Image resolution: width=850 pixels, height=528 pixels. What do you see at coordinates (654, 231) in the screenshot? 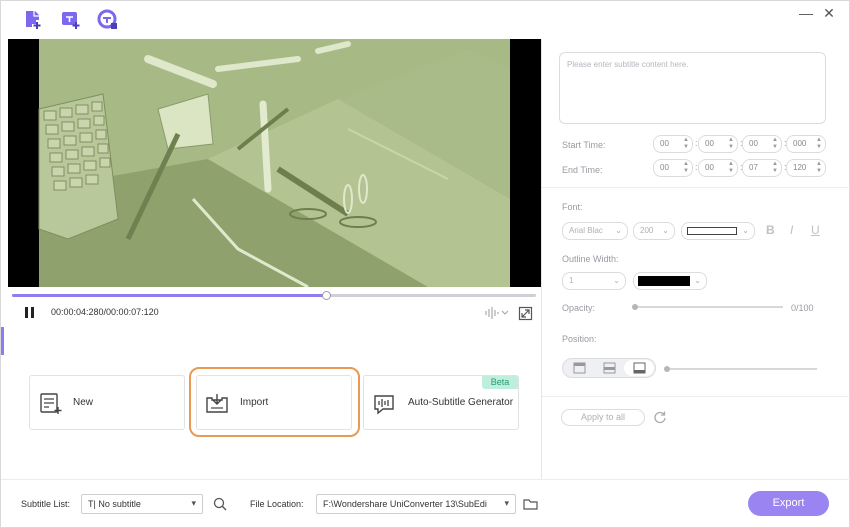
I see `font-size-select: 200 ⌄` at bounding box center [654, 231].